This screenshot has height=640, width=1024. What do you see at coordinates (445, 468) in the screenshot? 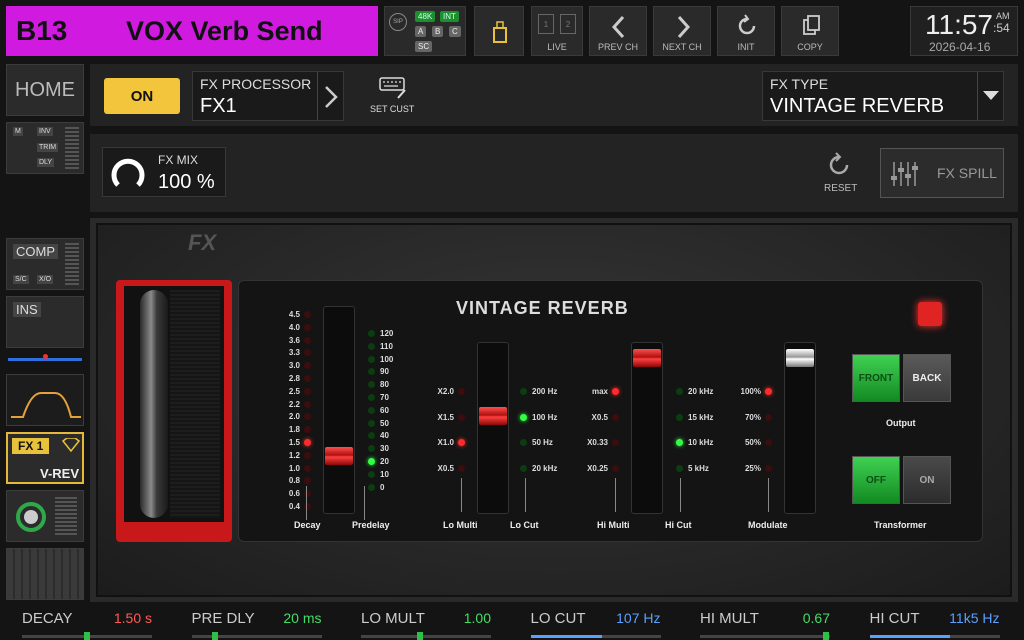
I see `lomulti-scale-label: X0.5` at bounding box center [445, 468].